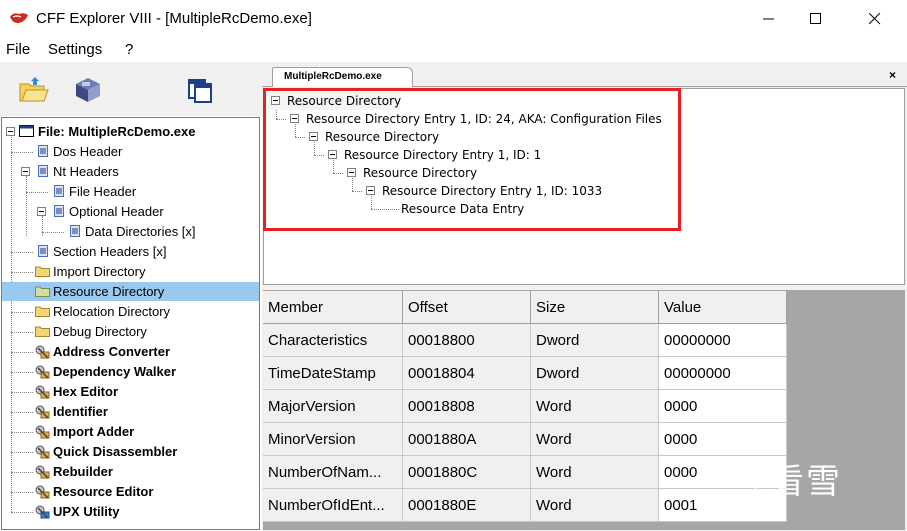 The height and width of the screenshot is (531, 907). What do you see at coordinates (86, 171) in the screenshot?
I see `tree-item-label: Nt Headers` at bounding box center [86, 171].